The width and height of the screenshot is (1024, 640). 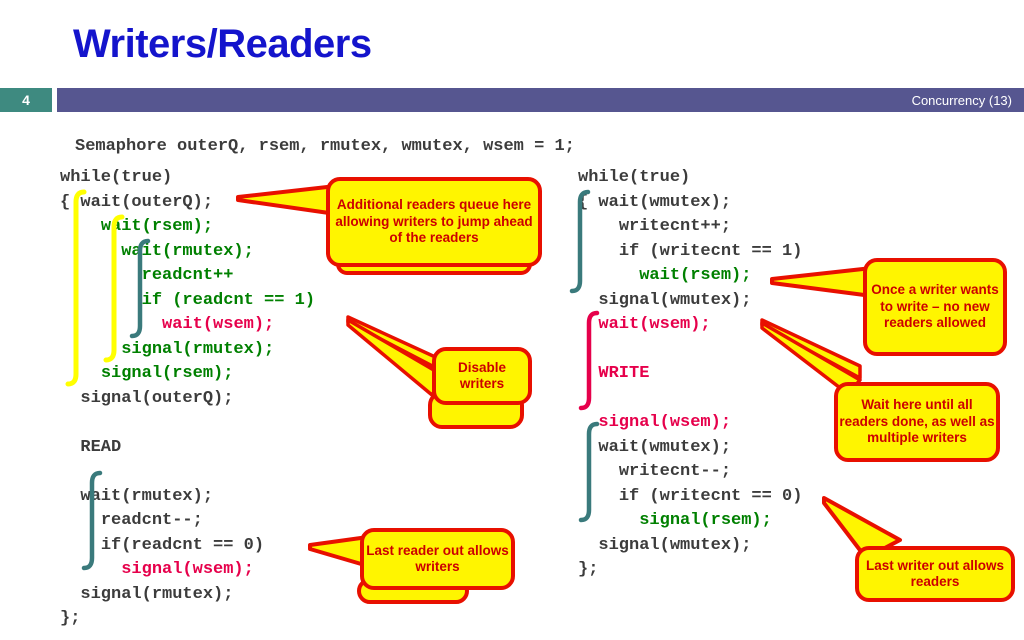 What do you see at coordinates (396, 344) in the screenshot?
I see `pointer-disable-writers-a` at bounding box center [396, 344].